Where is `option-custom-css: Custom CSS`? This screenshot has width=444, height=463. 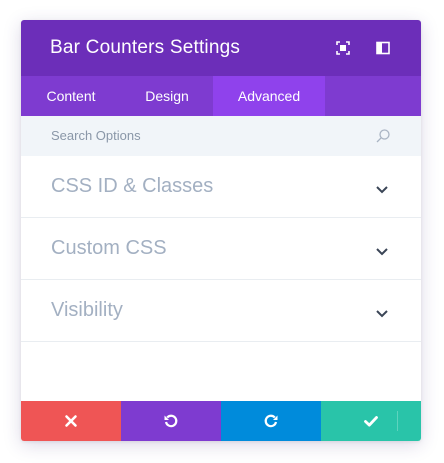 option-custom-css: Custom CSS is located at coordinates (221, 249).